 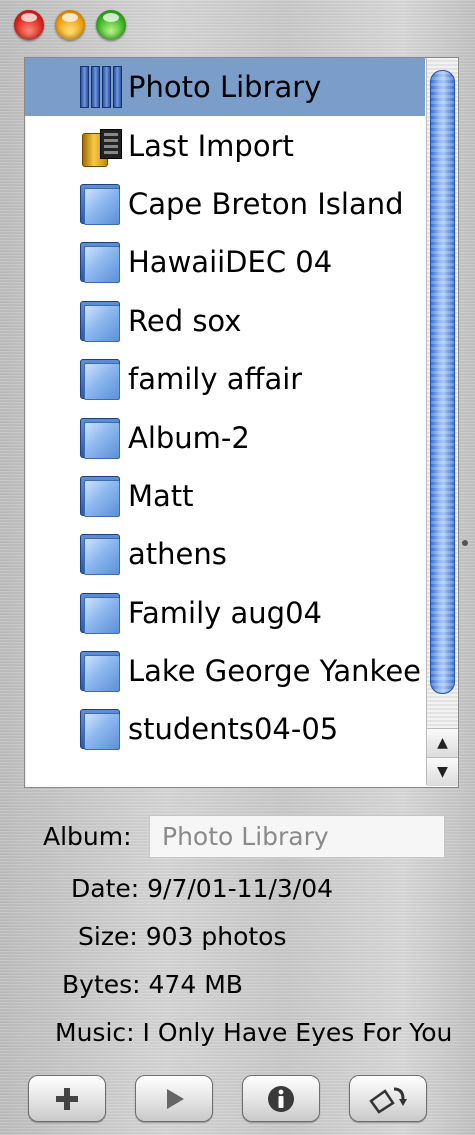 What do you see at coordinates (240, 888) in the screenshot?
I see `date-value: 9/7/01-11/3/04` at bounding box center [240, 888].